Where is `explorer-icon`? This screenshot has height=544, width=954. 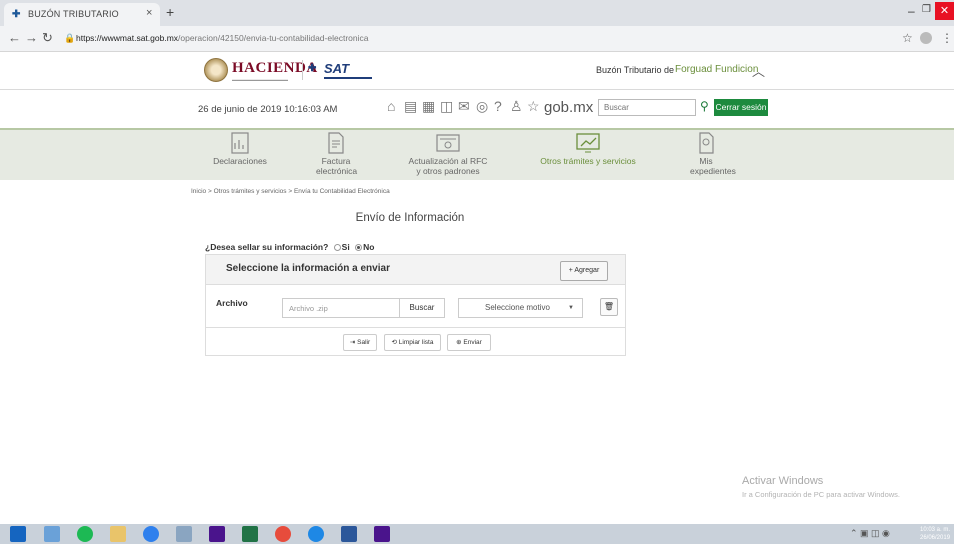 explorer-icon is located at coordinates (52, 534).